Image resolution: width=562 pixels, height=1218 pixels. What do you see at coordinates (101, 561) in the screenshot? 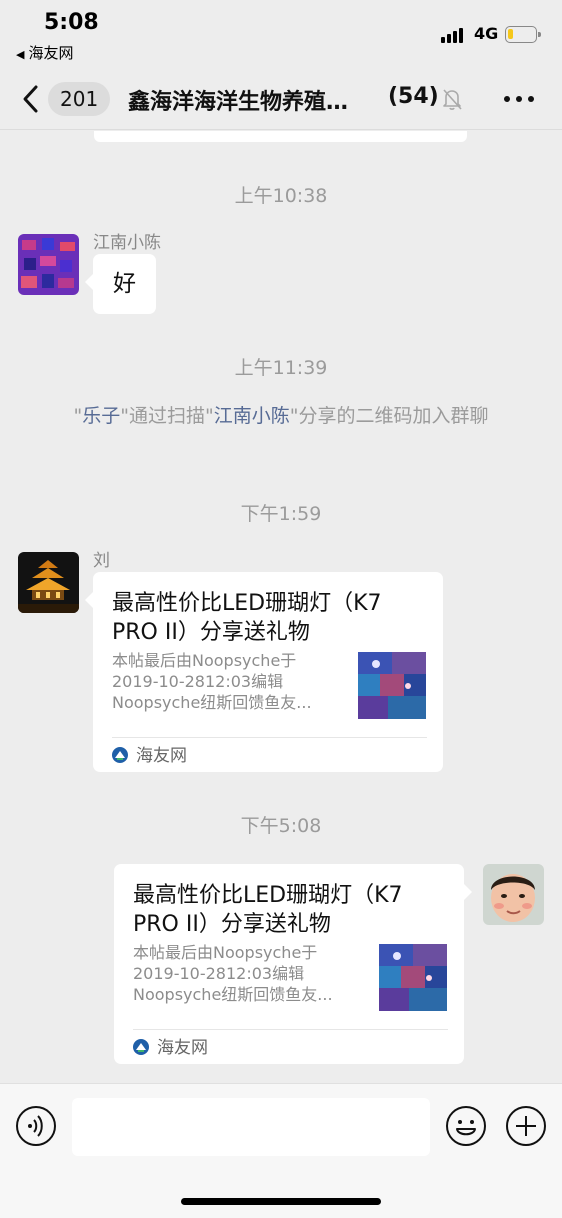
I see `sender-name: 刘` at bounding box center [101, 561].